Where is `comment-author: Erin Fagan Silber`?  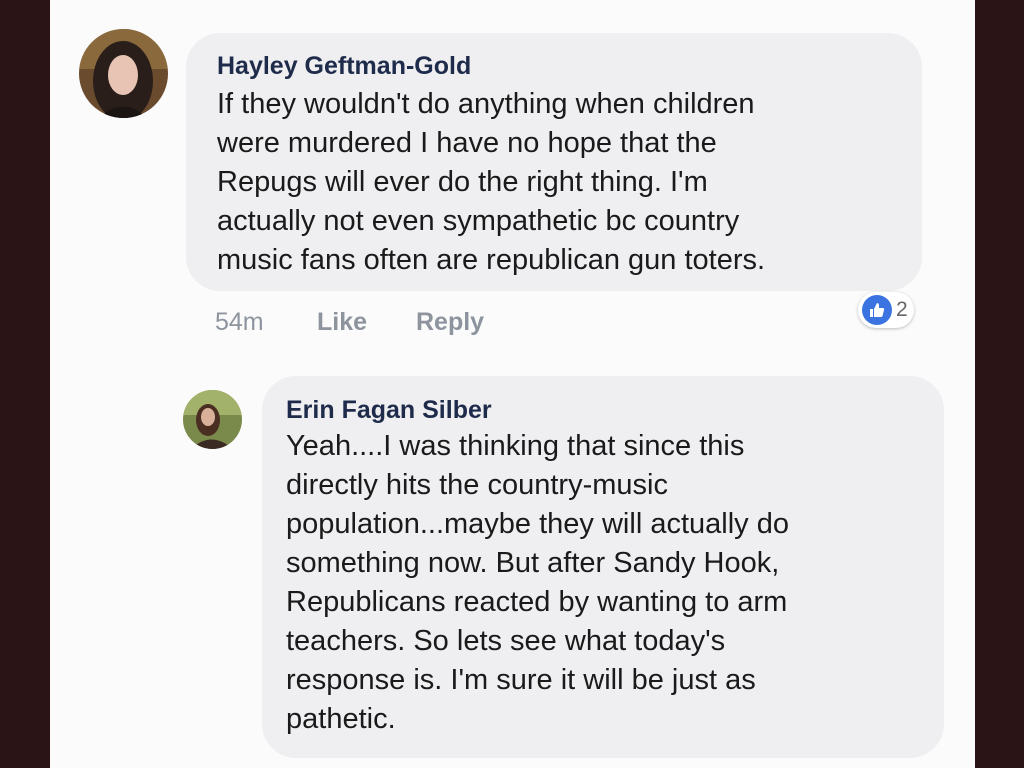
comment-author: Erin Fagan Silber is located at coordinates (389, 410).